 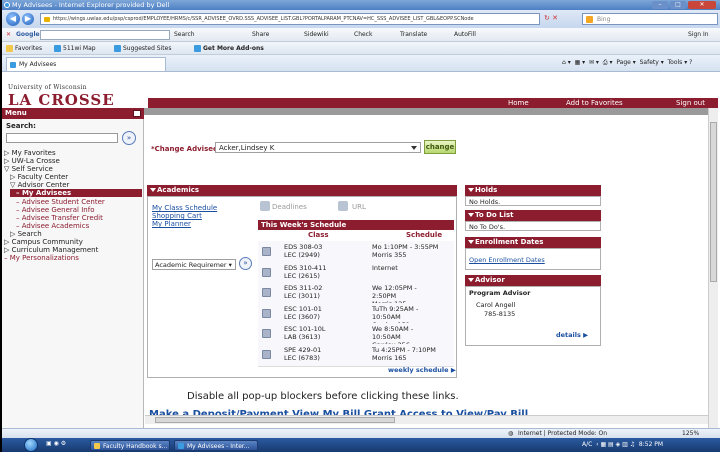 What do you see at coordinates (566, 62) in the screenshot?
I see `home-icon: ⌂ ▾` at bounding box center [566, 62].